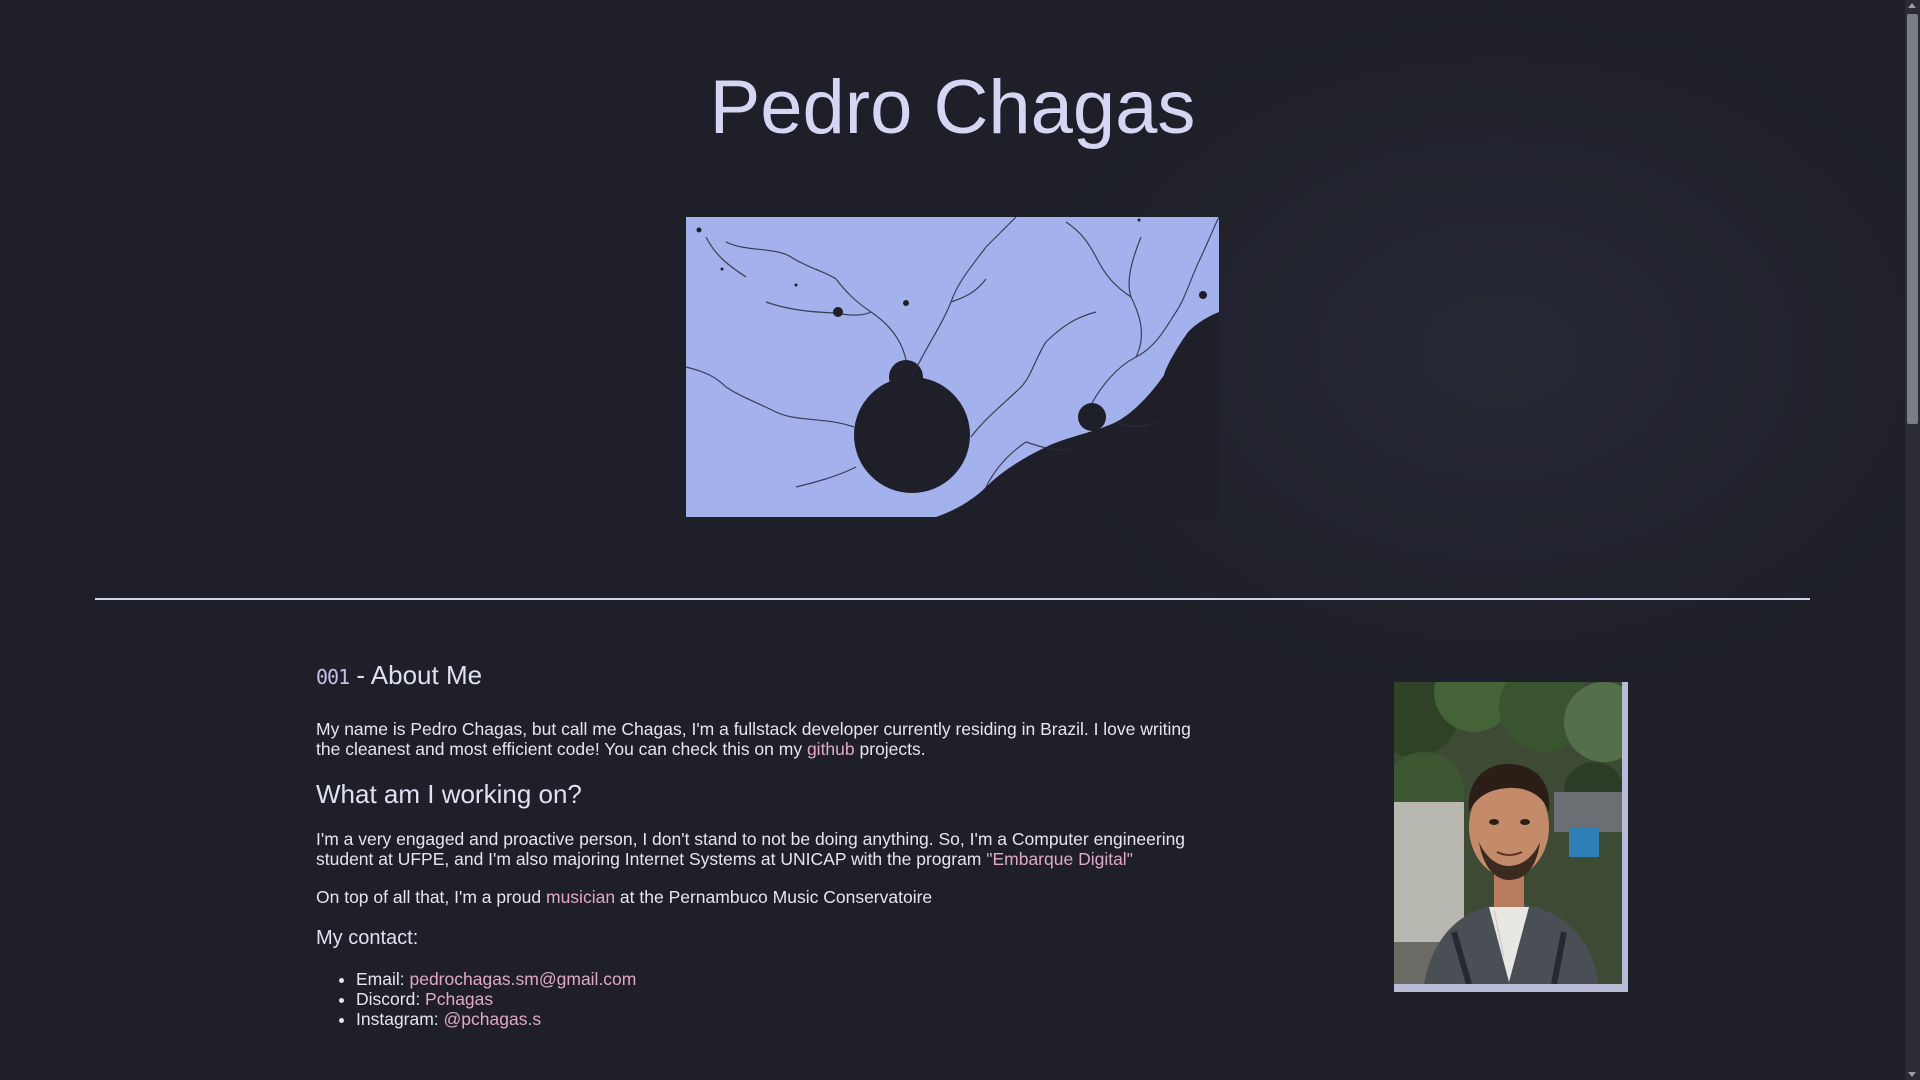 This screenshot has width=1920, height=1080. What do you see at coordinates (890, 749) in the screenshot?
I see `intro-end: projects.` at bounding box center [890, 749].